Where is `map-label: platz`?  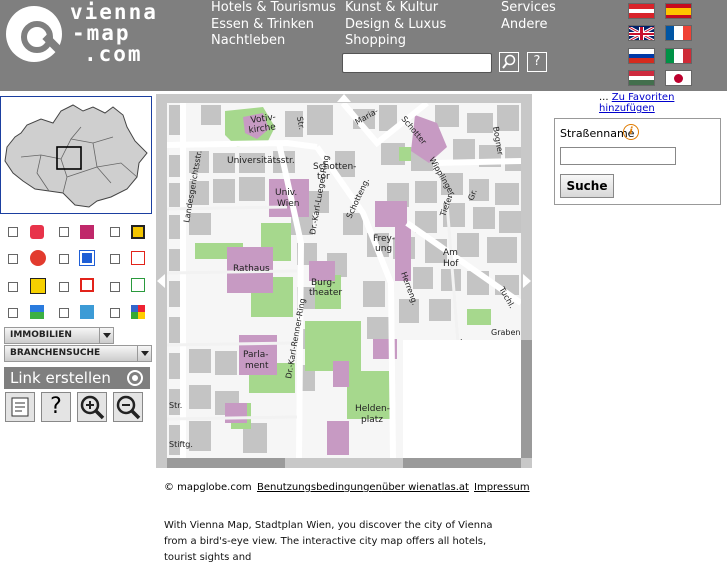
map-label: platz is located at coordinates (372, 420).